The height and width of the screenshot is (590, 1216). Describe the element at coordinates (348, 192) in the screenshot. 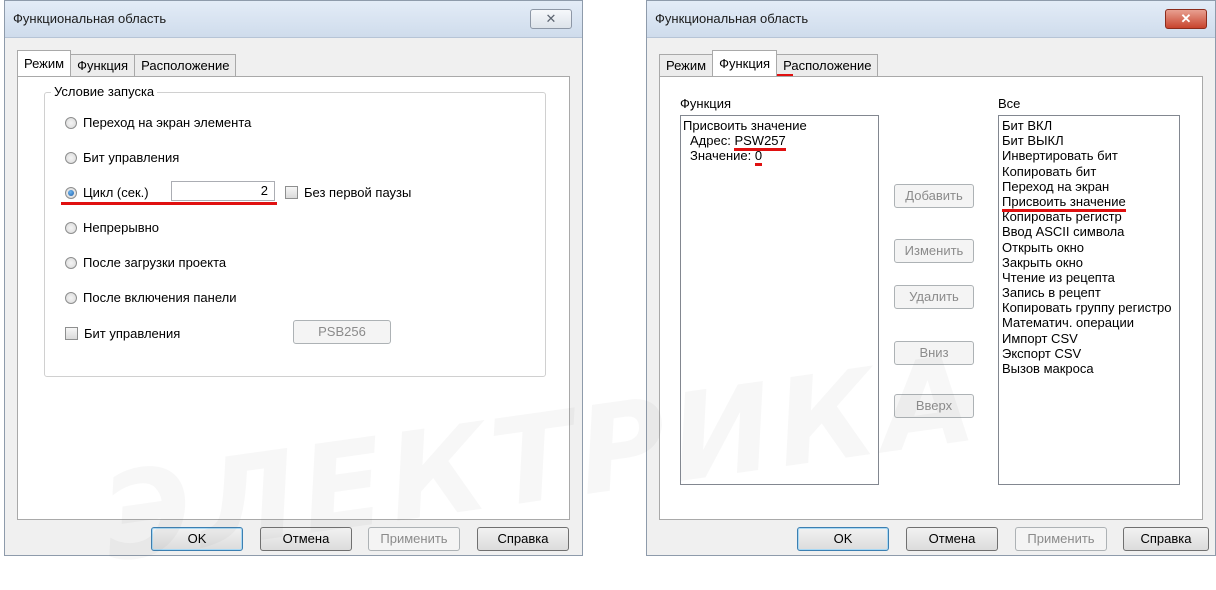

I see `no-first-pause-checkbox: Без первой паузы` at that location.